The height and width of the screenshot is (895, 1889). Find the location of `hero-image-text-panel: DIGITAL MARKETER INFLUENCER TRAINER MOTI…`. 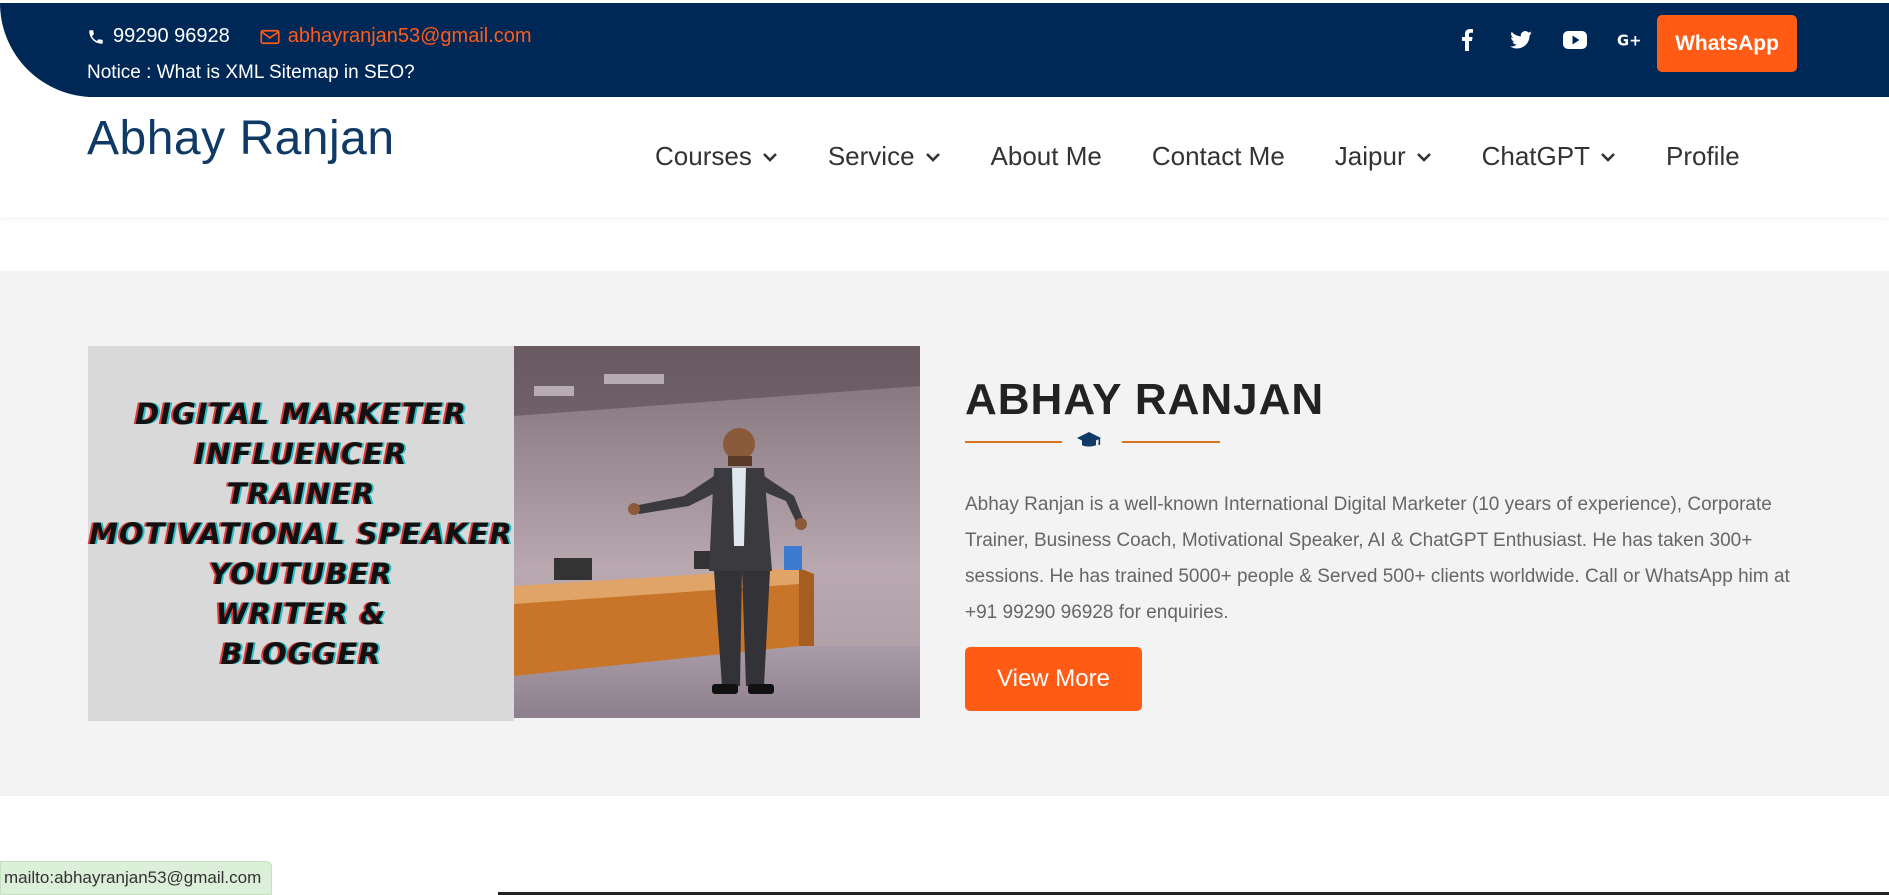

hero-image-text-panel: DIGITAL MARKETER INFLUENCER TRAINER MOTI… is located at coordinates (301, 533).